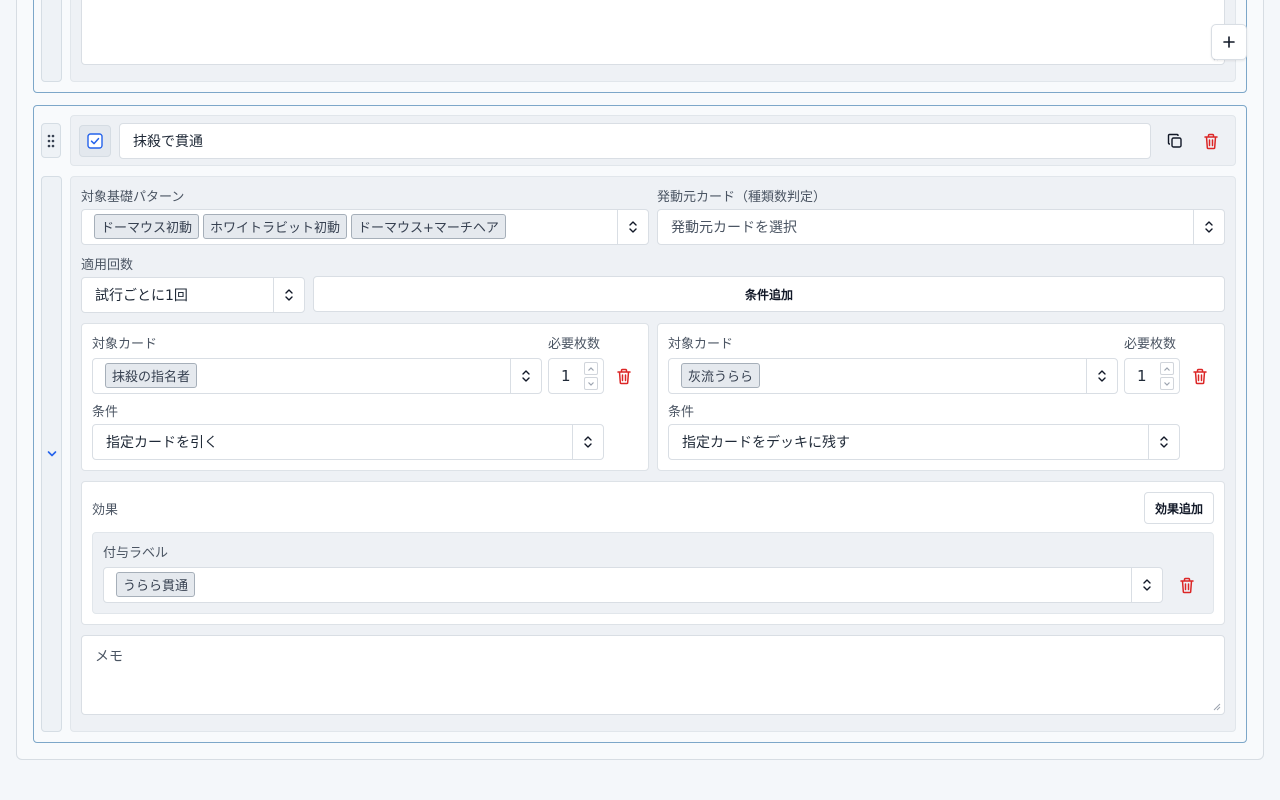  I want to click on rule-enabled-toggle, so click(95, 141).